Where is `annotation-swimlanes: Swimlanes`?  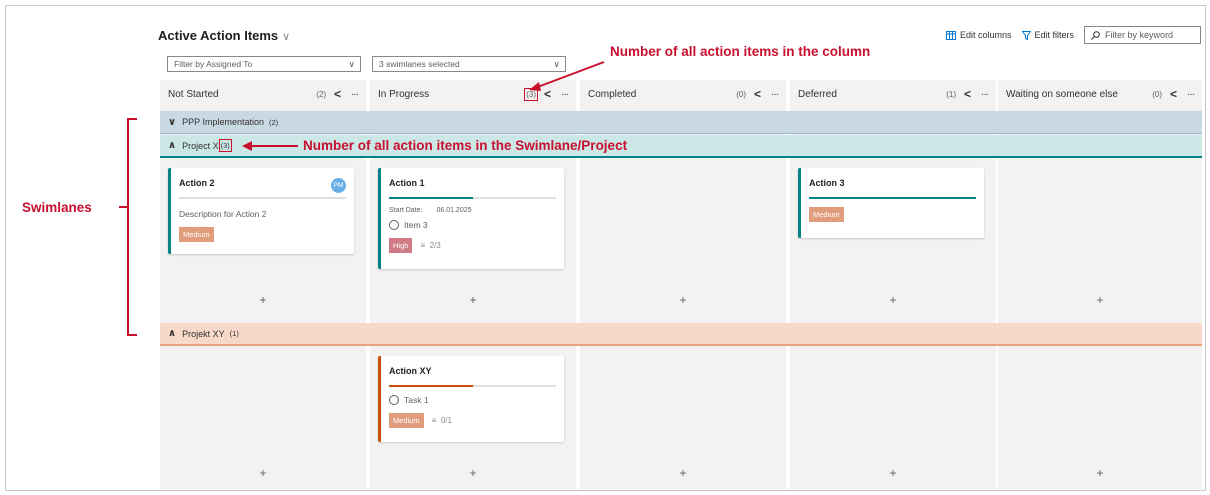 annotation-swimlanes: Swimlanes is located at coordinates (57, 207).